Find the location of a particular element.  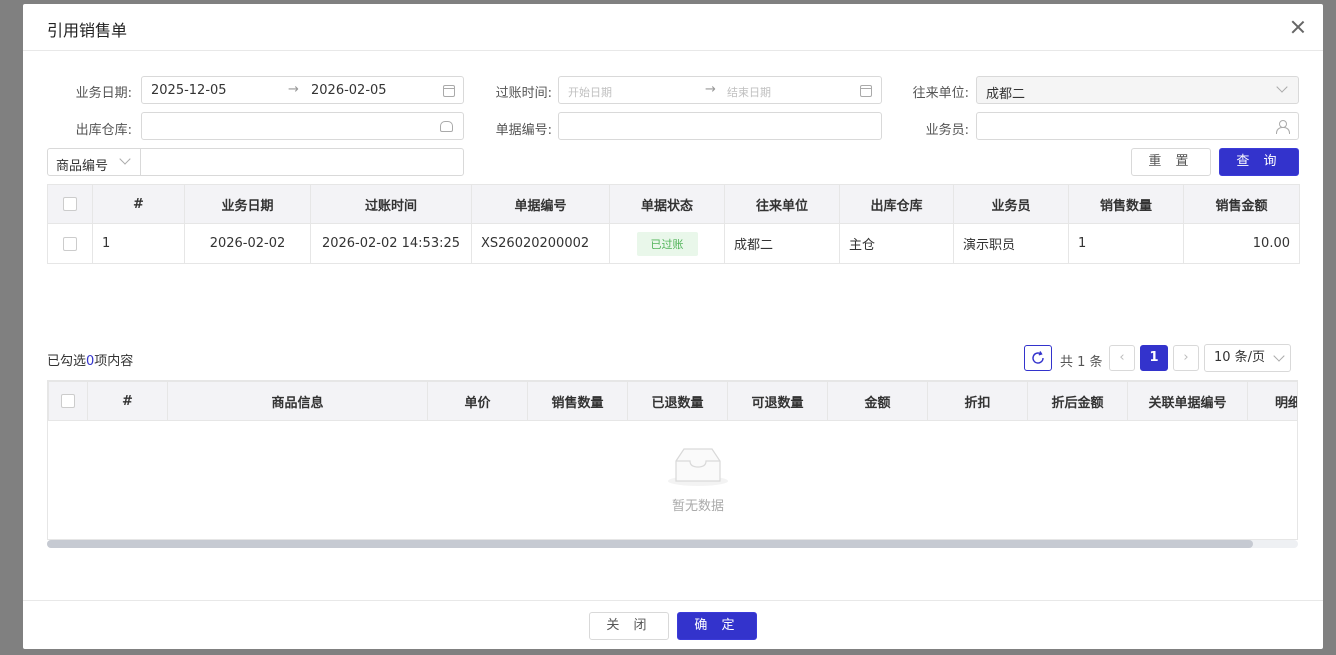

post-time-label: 过账时间: is located at coordinates (523, 93).